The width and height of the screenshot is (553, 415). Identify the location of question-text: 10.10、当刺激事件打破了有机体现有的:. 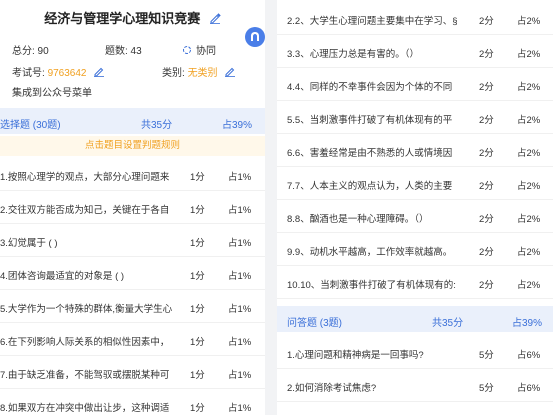
(371, 285).